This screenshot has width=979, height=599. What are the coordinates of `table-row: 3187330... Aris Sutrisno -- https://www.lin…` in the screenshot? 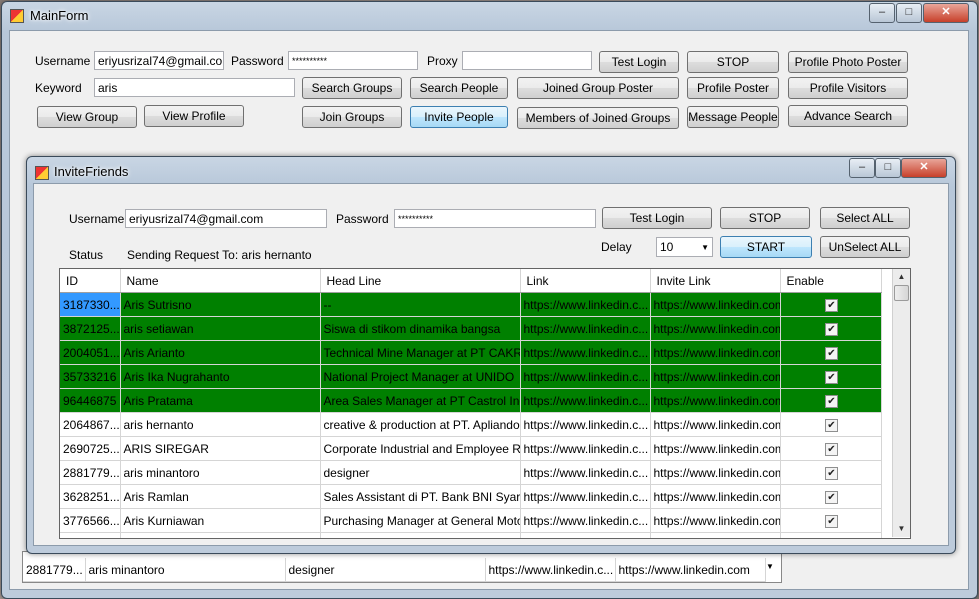 It's located at (471, 304).